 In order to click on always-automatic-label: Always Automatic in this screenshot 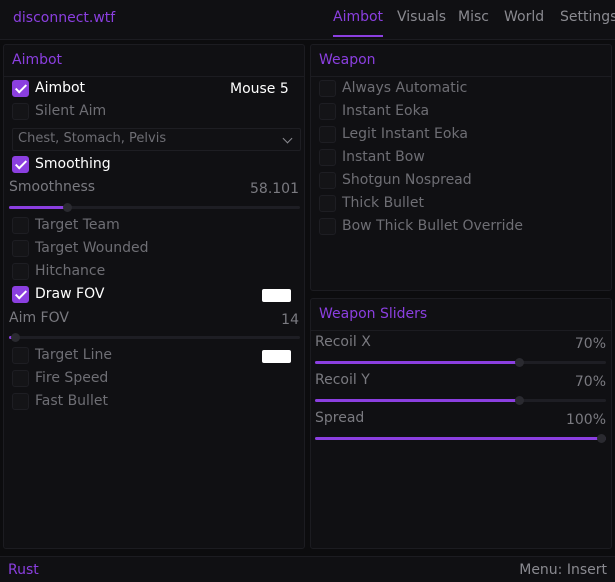, I will do `click(405, 88)`.